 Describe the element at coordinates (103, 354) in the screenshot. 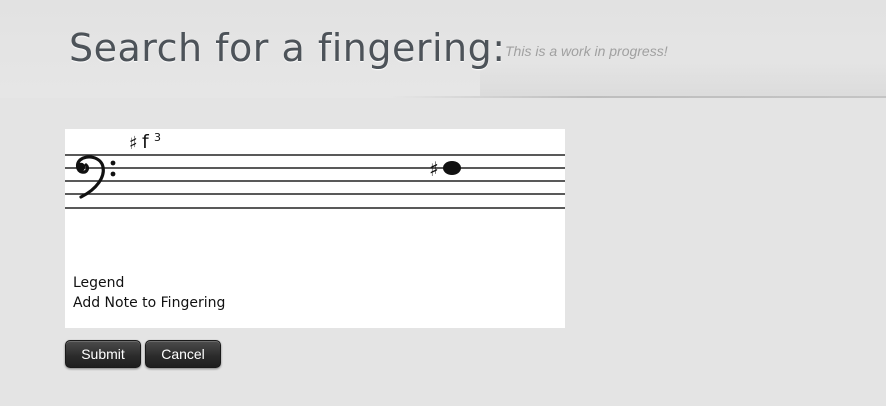

I see `submit-button: Submit` at that location.